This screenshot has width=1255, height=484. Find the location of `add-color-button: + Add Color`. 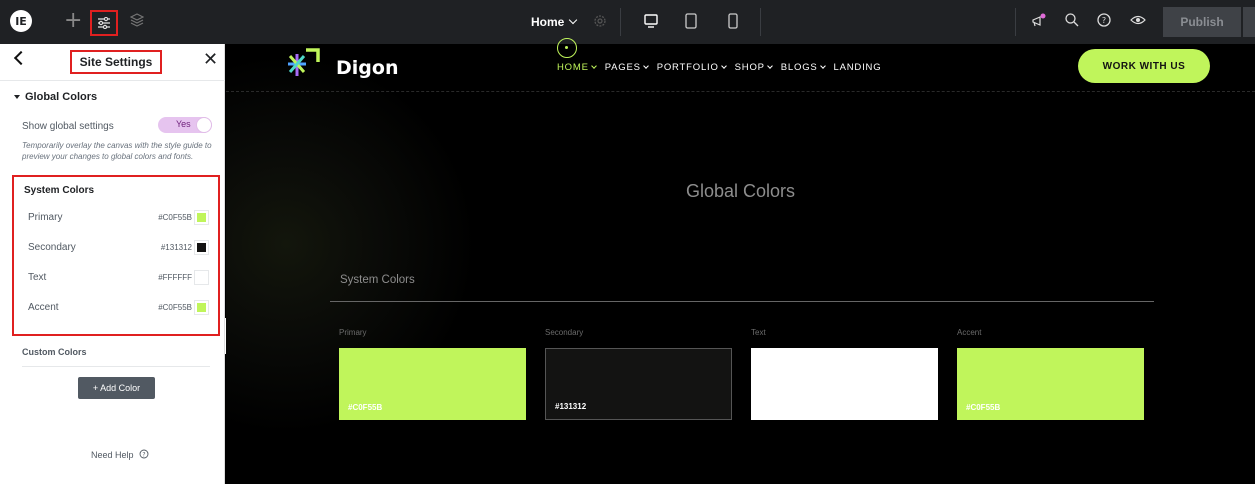

add-color-button: + Add Color is located at coordinates (116, 388).